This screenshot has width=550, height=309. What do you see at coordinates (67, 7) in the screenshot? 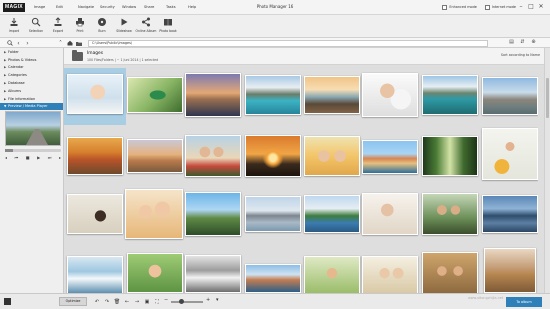
I see `menu-edit: Edit` at bounding box center [67, 7].